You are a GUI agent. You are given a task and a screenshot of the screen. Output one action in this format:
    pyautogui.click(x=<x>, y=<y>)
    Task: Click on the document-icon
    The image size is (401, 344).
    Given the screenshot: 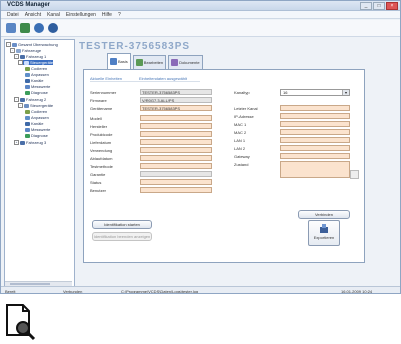 What is the action you would take?
    pyautogui.click(x=175, y=62)
    